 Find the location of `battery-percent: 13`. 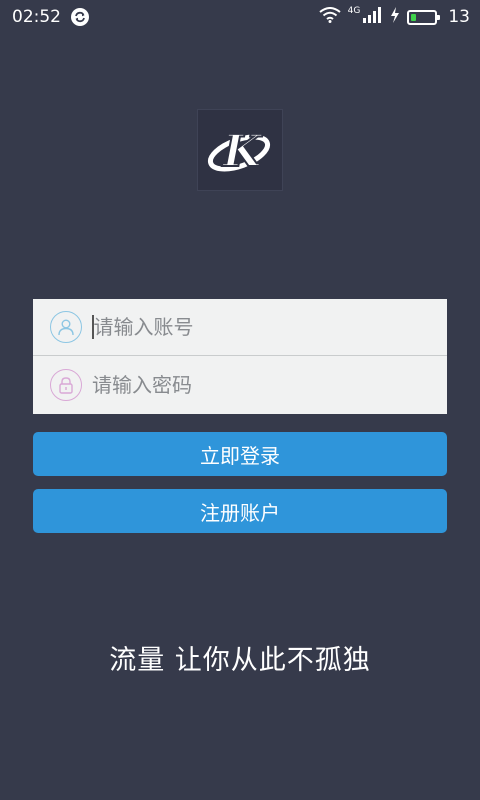

battery-percent: 13 is located at coordinates (459, 17).